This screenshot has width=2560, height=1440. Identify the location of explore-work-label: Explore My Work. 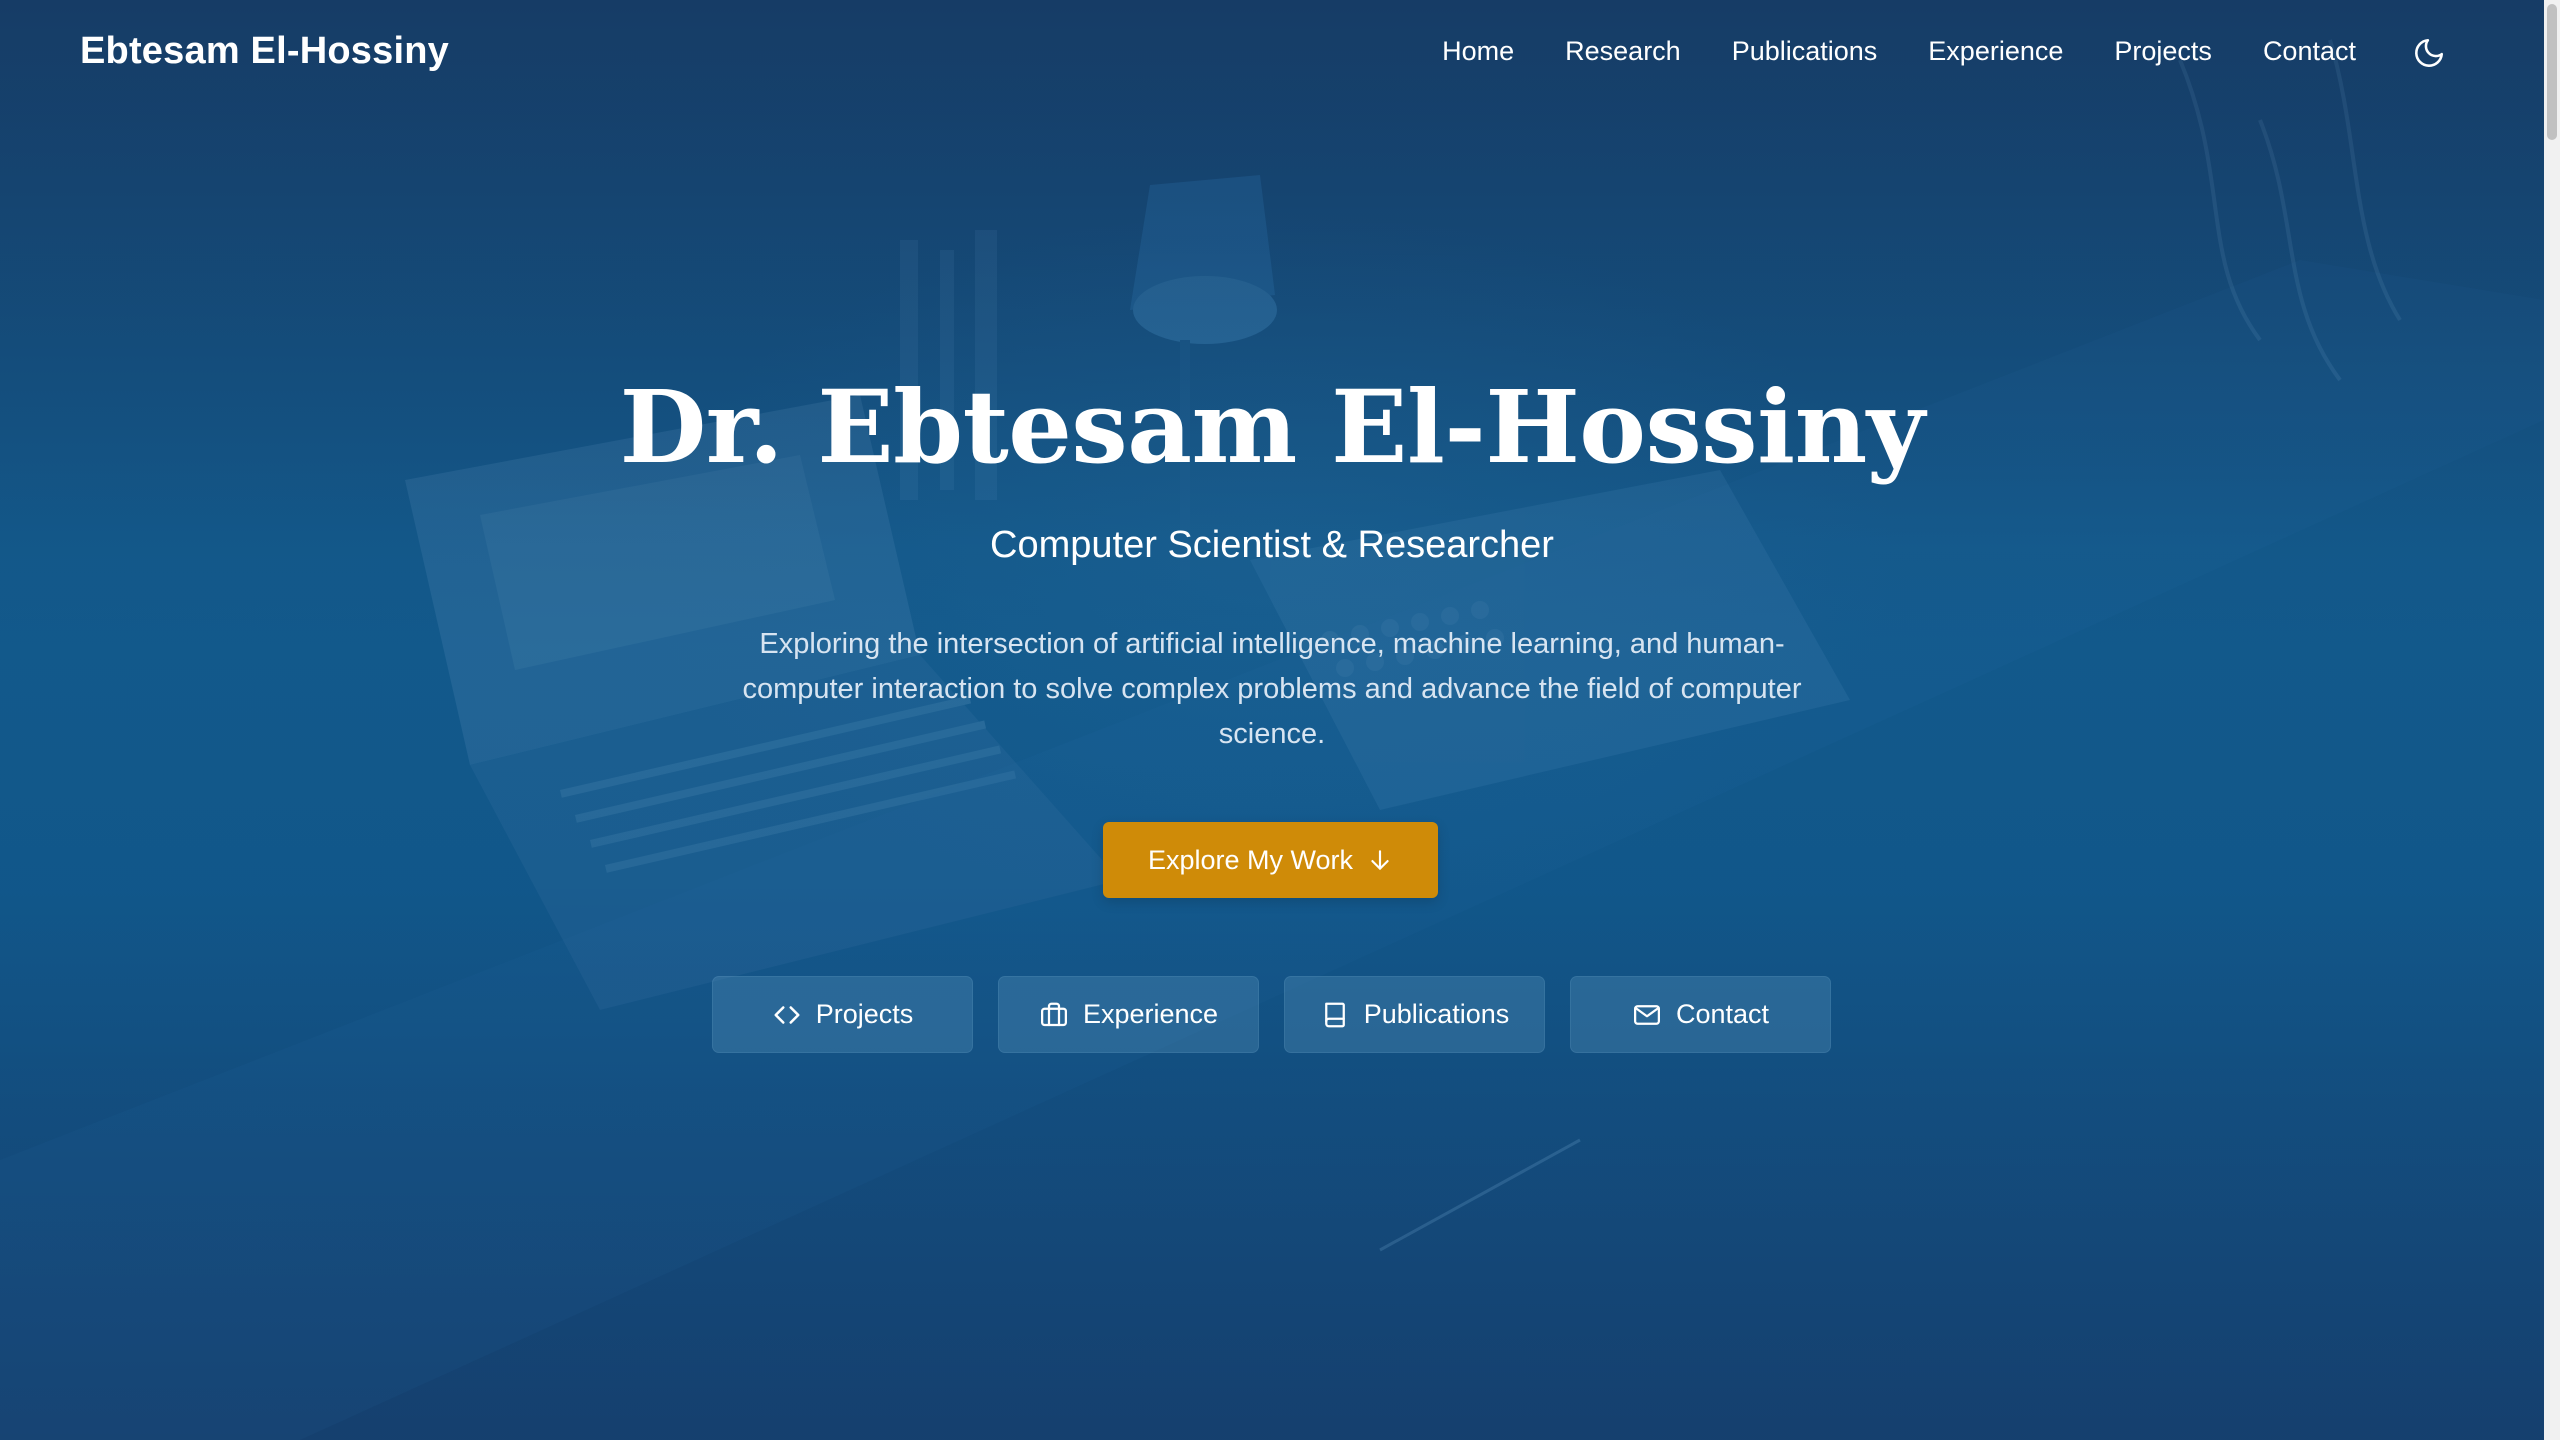
(1250, 859).